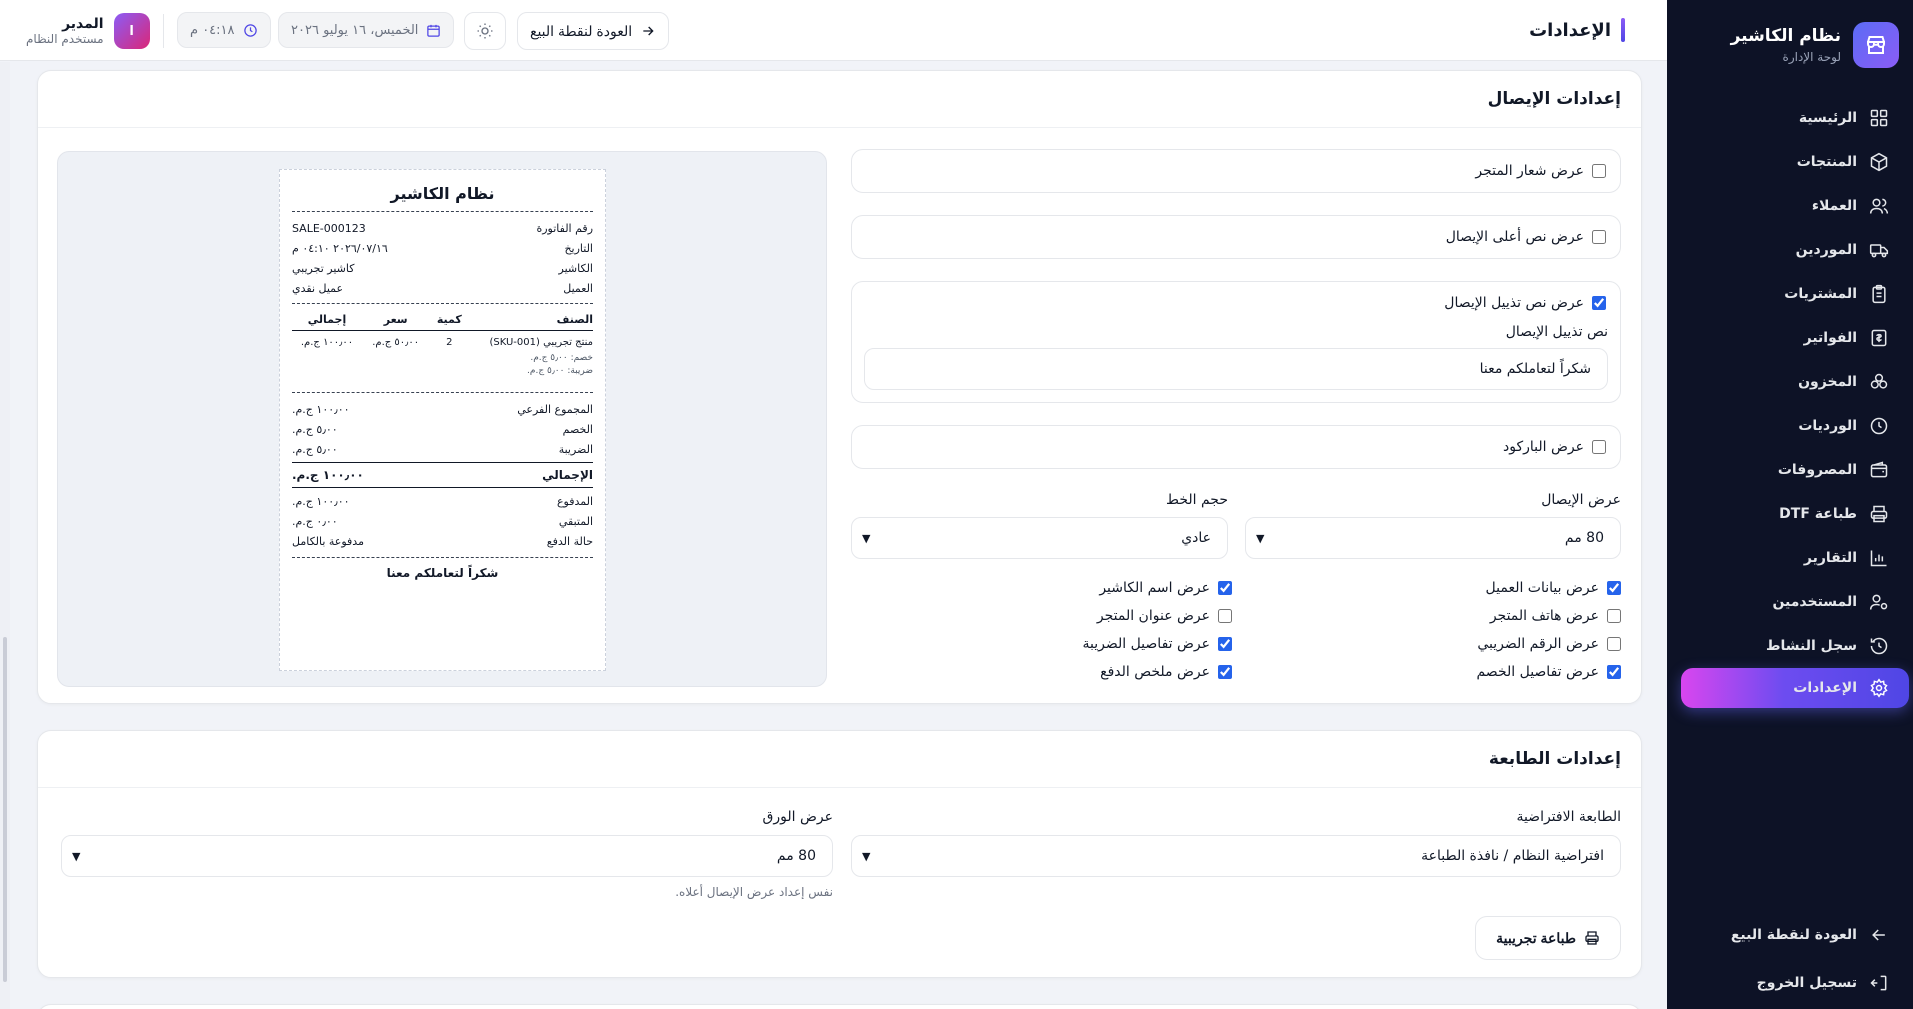  I want to click on show-tax-details-checkbox, so click(1225, 644).